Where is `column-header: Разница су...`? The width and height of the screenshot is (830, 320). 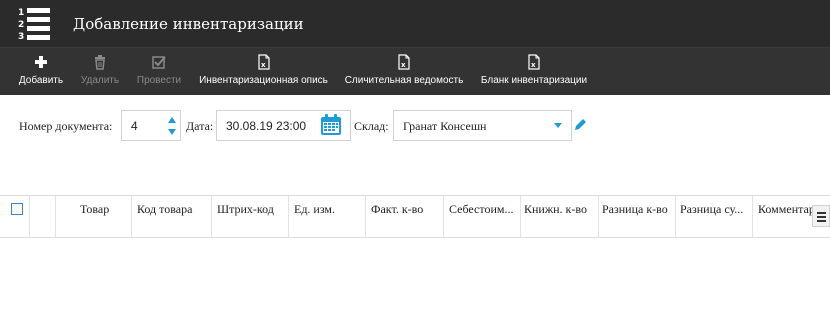 column-header: Разница су... is located at coordinates (714, 217).